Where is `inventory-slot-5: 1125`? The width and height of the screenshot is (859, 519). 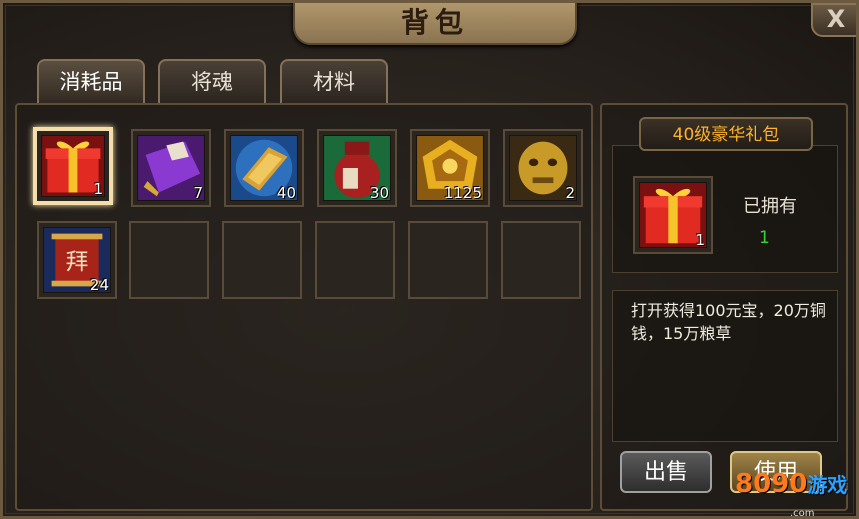 inventory-slot-5: 1125 is located at coordinates (450, 168).